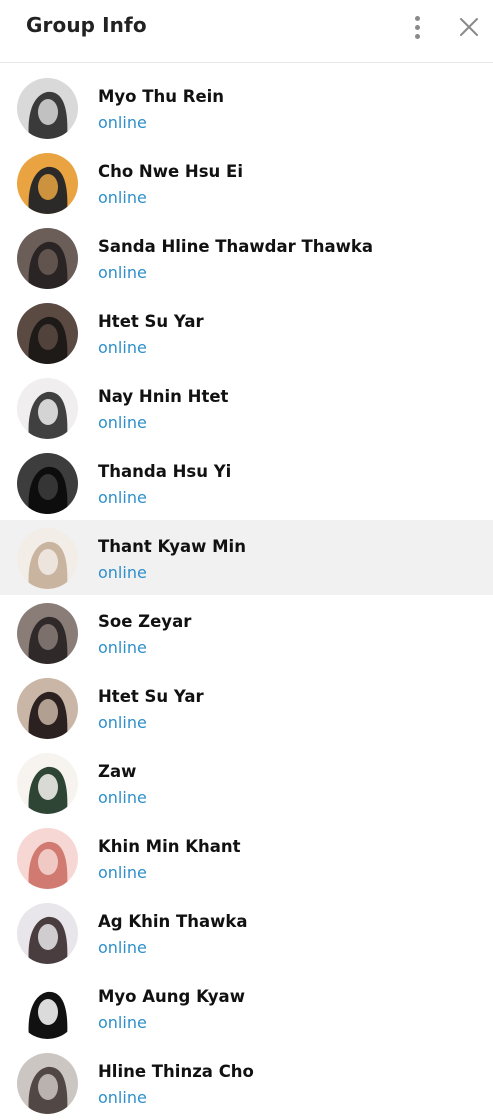 The image size is (493, 1120). Describe the element at coordinates (246, 482) in the screenshot. I see `member-row: Thanda Hsu Yi online` at that location.